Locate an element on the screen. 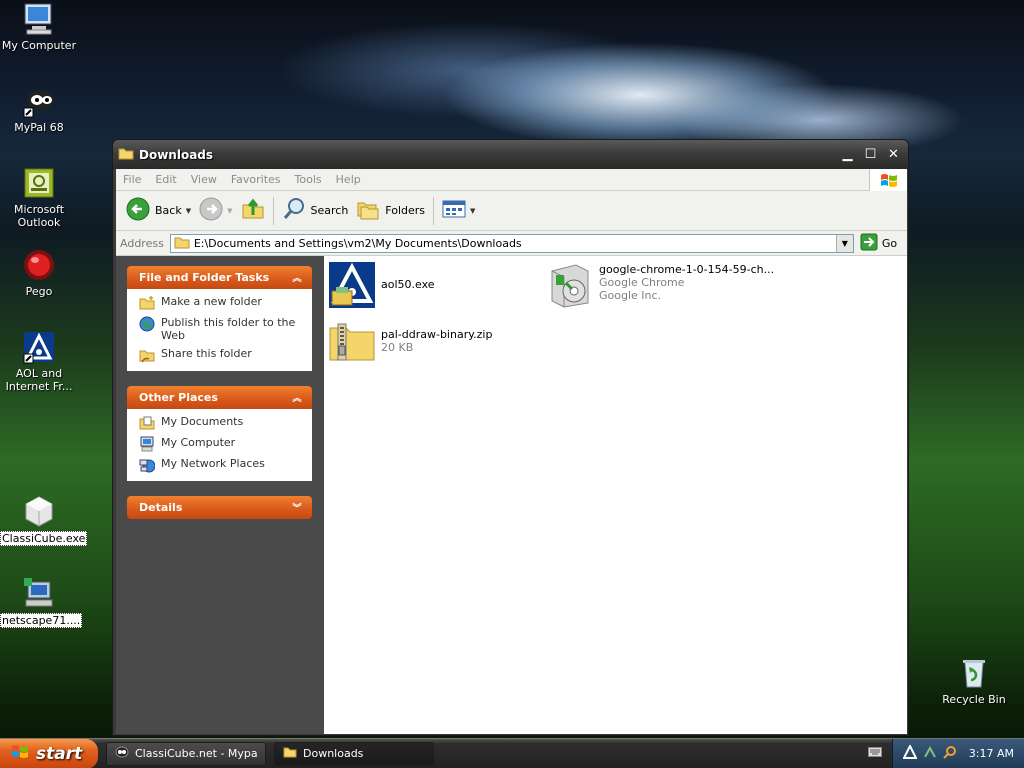 This screenshot has width=1024, height=768. place-label: My Documents is located at coordinates (202, 421).